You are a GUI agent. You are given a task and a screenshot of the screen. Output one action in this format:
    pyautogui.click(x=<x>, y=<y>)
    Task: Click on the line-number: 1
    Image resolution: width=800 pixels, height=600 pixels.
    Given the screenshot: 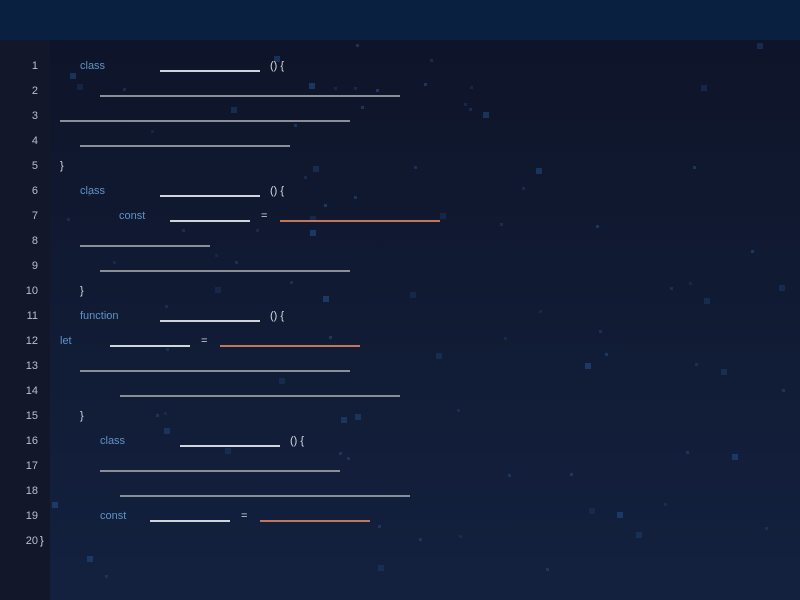 What is the action you would take?
    pyautogui.click(x=34, y=66)
    